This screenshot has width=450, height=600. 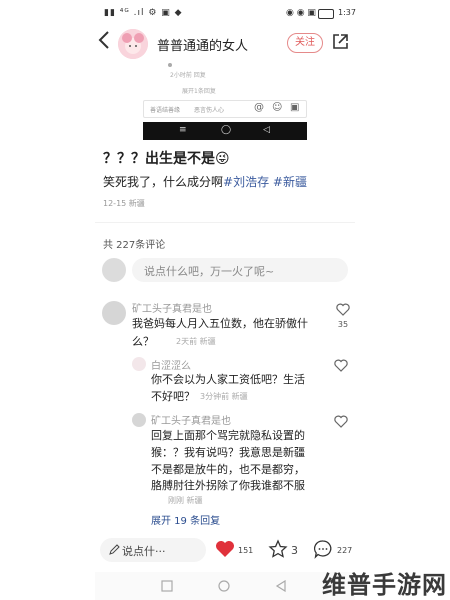 I want to click on status-right-icons: ◉ ◉ ▣, so click(x=301, y=13).